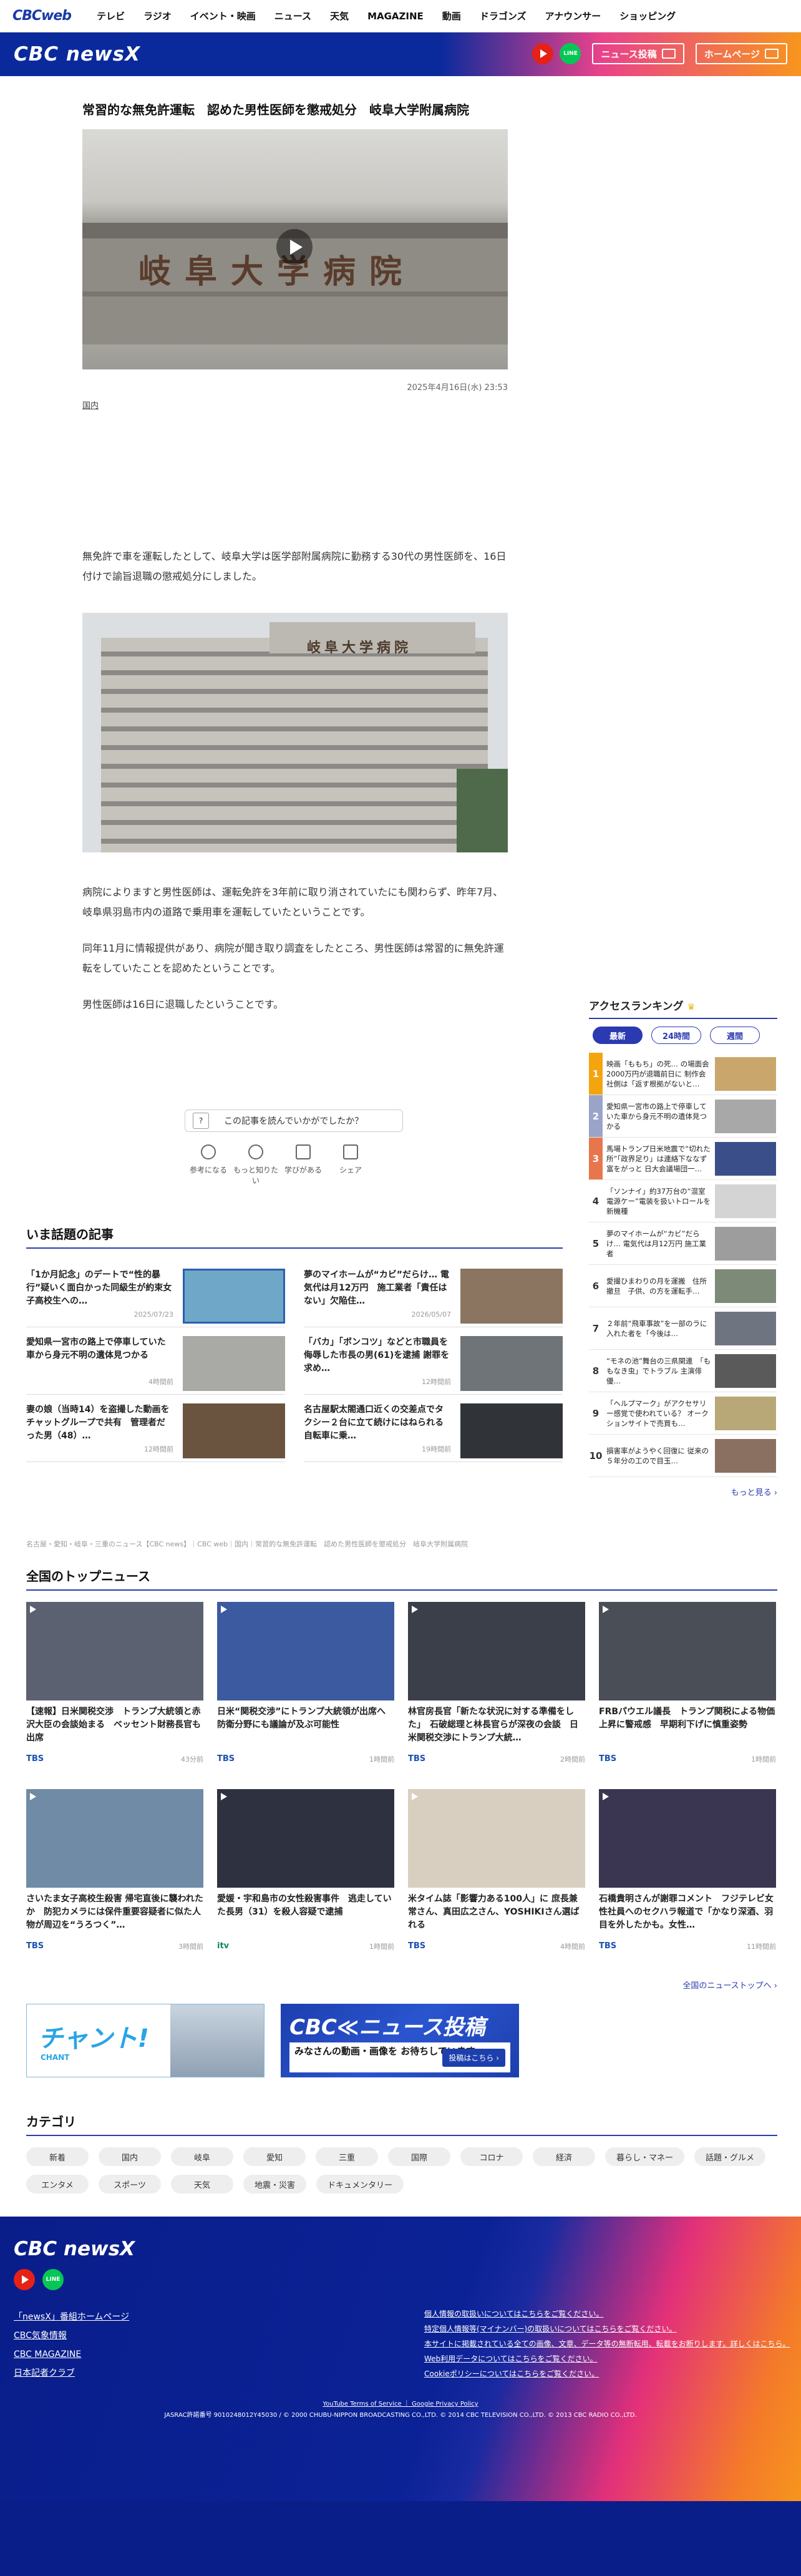  I want to click on post-banner-button: 投稿はこちら ›, so click(473, 2058).